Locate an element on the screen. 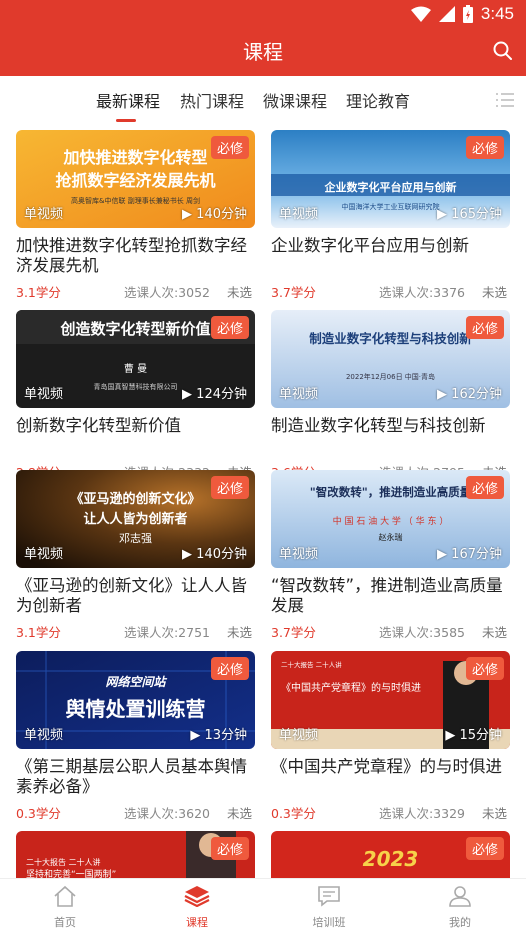 The height and width of the screenshot is (934, 526). thumb-heading: 《中国共产党章程》的与时俱进 is located at coordinates (351, 688).